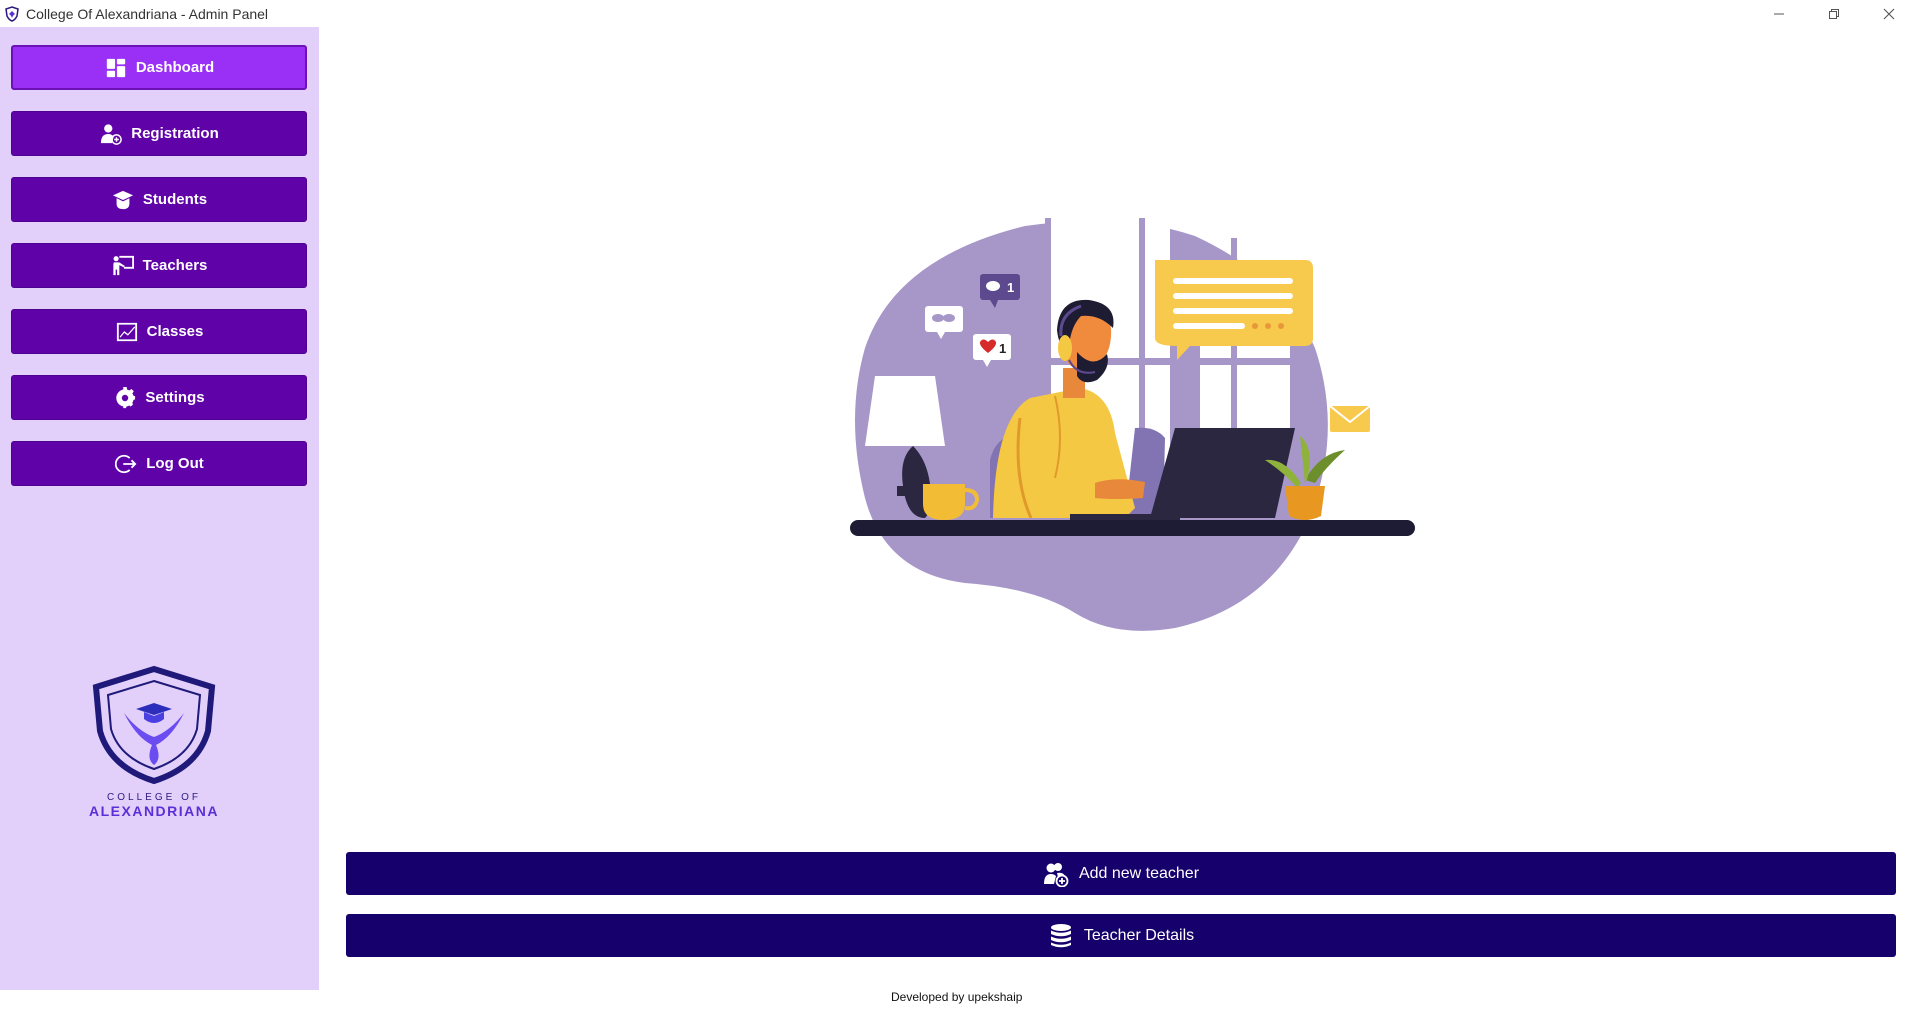  Describe the element at coordinates (154, 811) in the screenshot. I see `logo-line-2: ALEXANDRIANA` at that location.